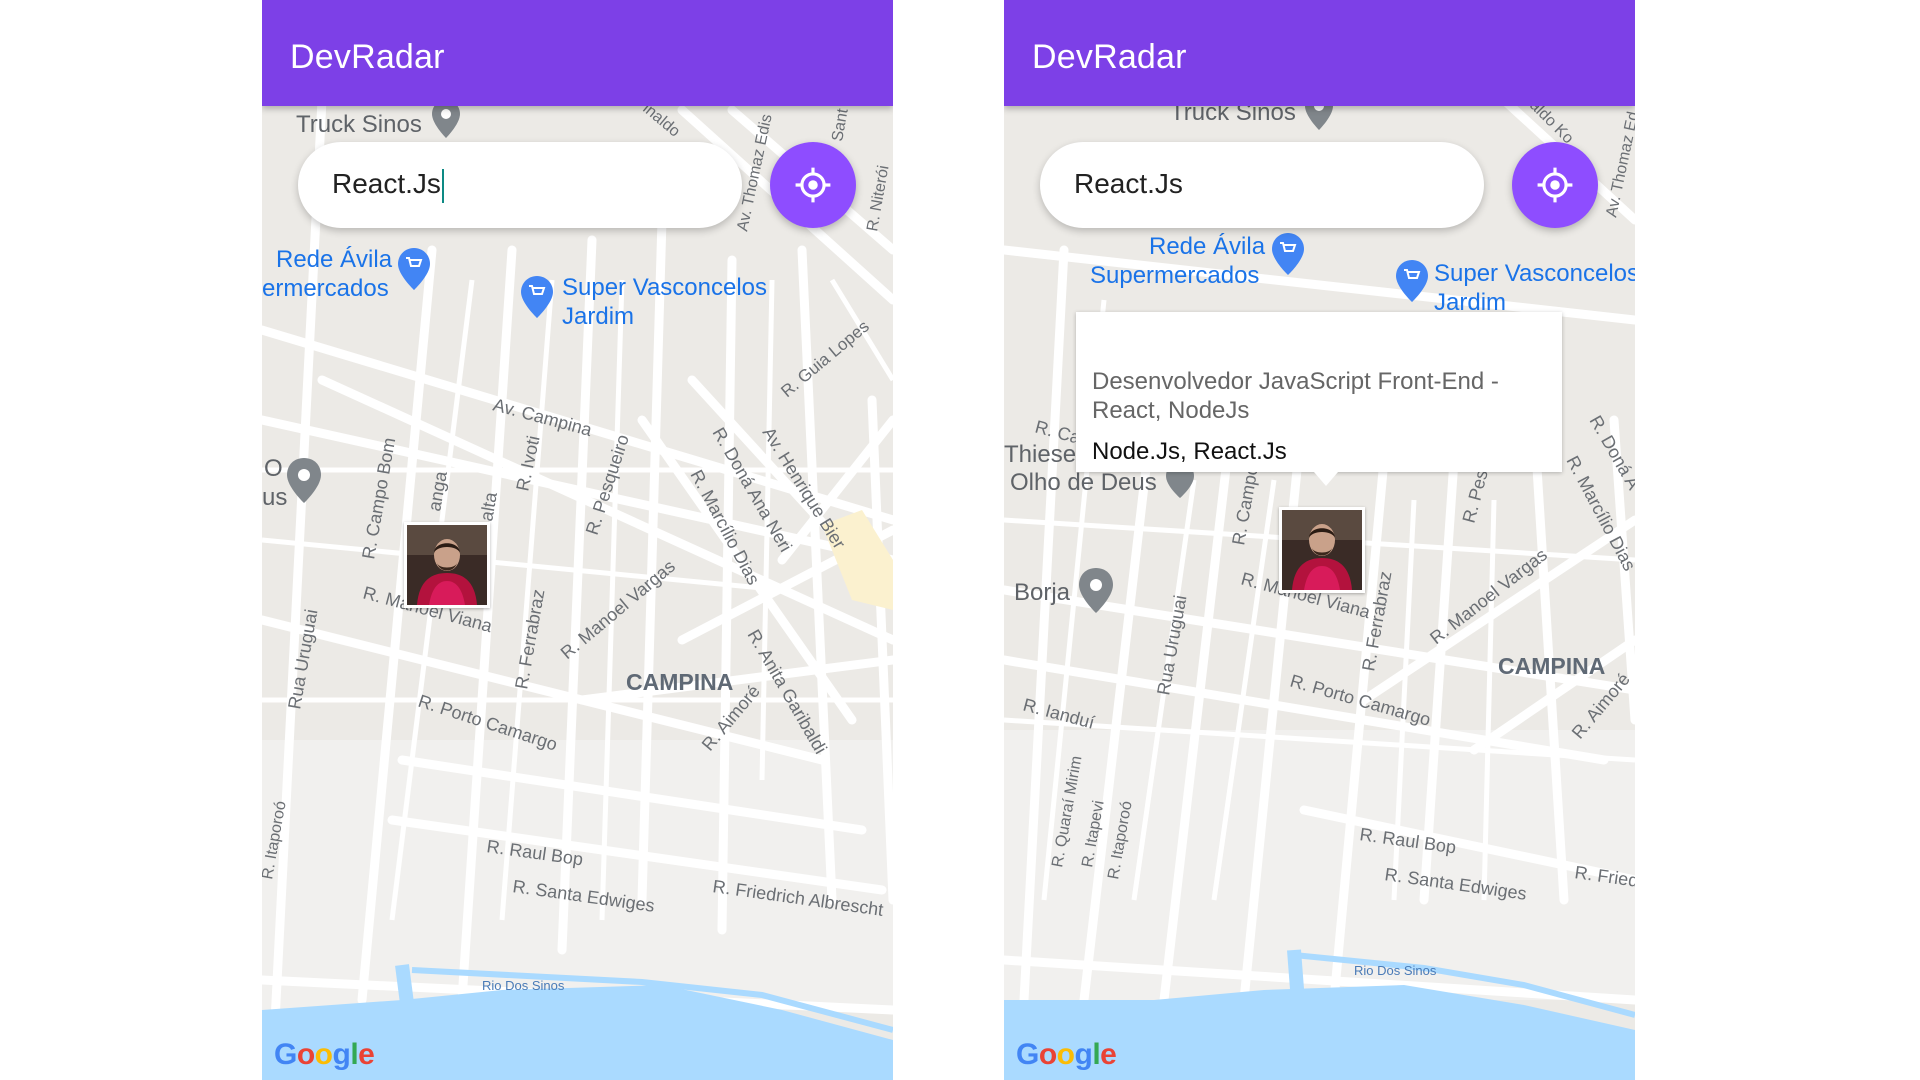  Describe the element at coordinates (1042, 592) in the screenshot. I see `map-label: Borja` at that location.